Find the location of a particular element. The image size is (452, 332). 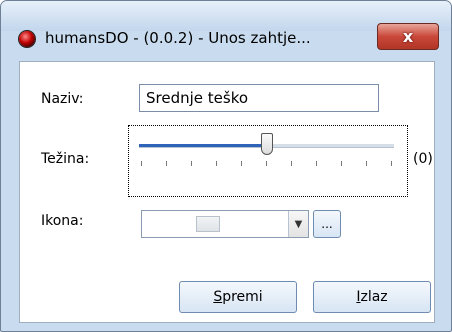

close-icon: x is located at coordinates (408, 36).